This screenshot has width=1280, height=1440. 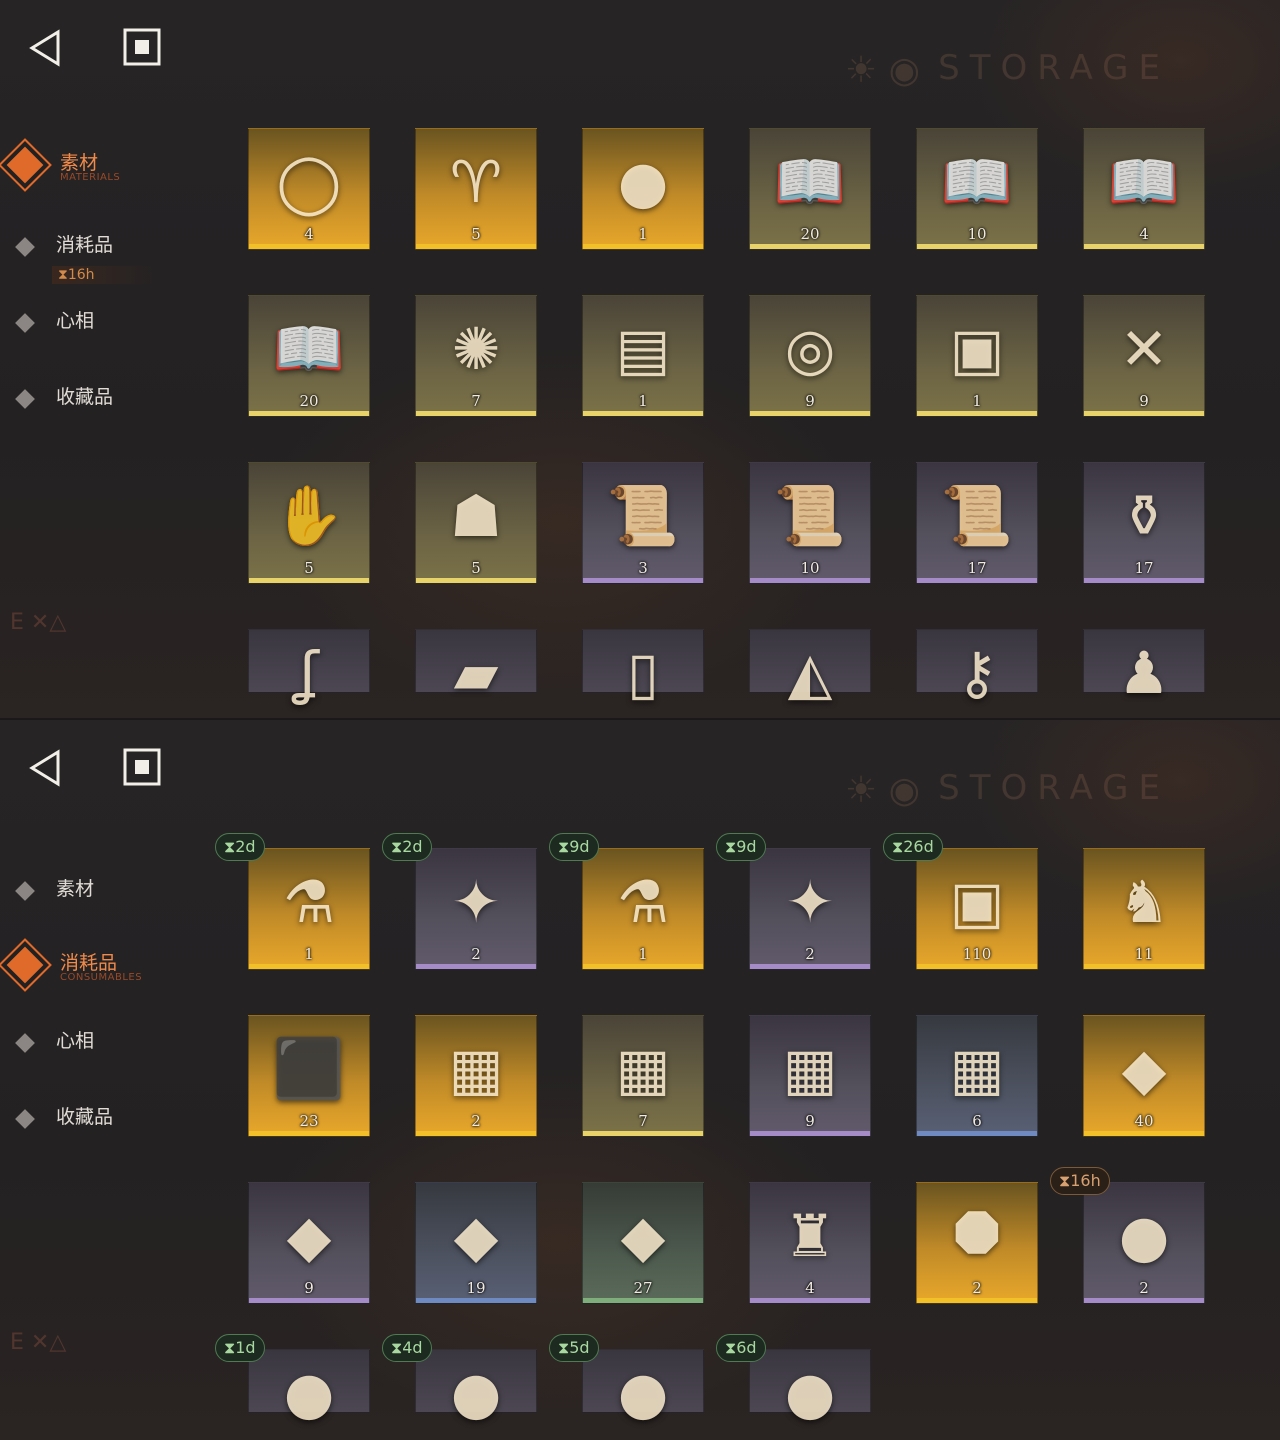 I want to click on item-slot-scroll-gold: 📜 17, so click(x=977, y=523).